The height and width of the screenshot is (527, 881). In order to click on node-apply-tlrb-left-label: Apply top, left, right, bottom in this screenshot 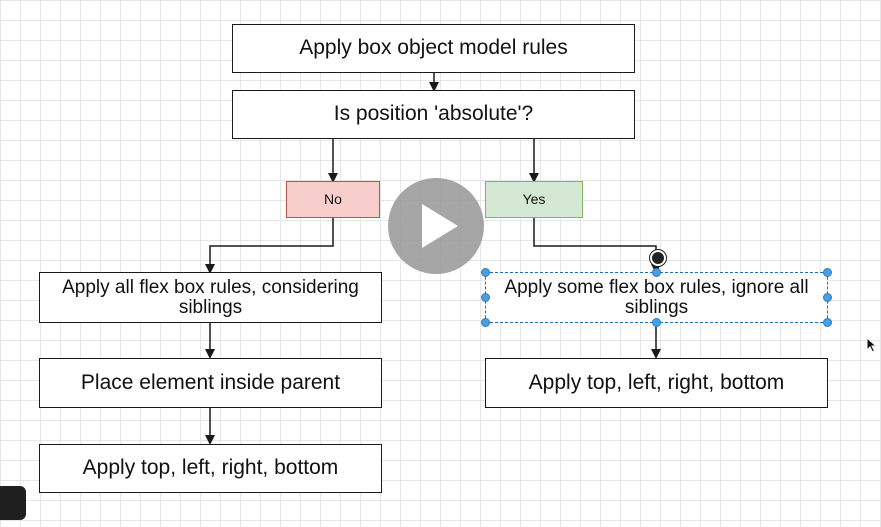, I will do `click(210, 468)`.